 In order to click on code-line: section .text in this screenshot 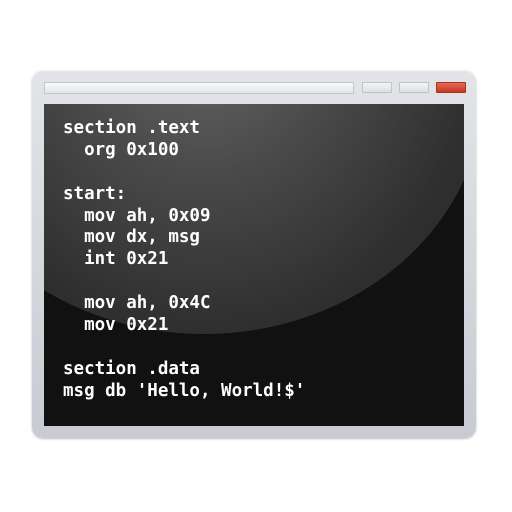, I will do `click(131, 128)`.